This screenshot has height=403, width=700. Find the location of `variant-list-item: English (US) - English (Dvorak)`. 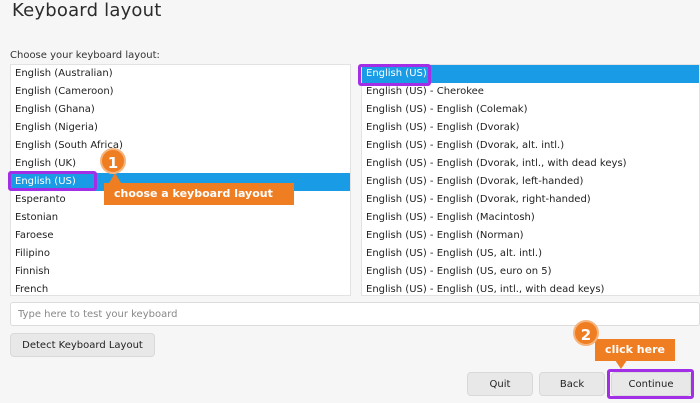

variant-list-item: English (US) - English (Dvorak) is located at coordinates (530, 128).